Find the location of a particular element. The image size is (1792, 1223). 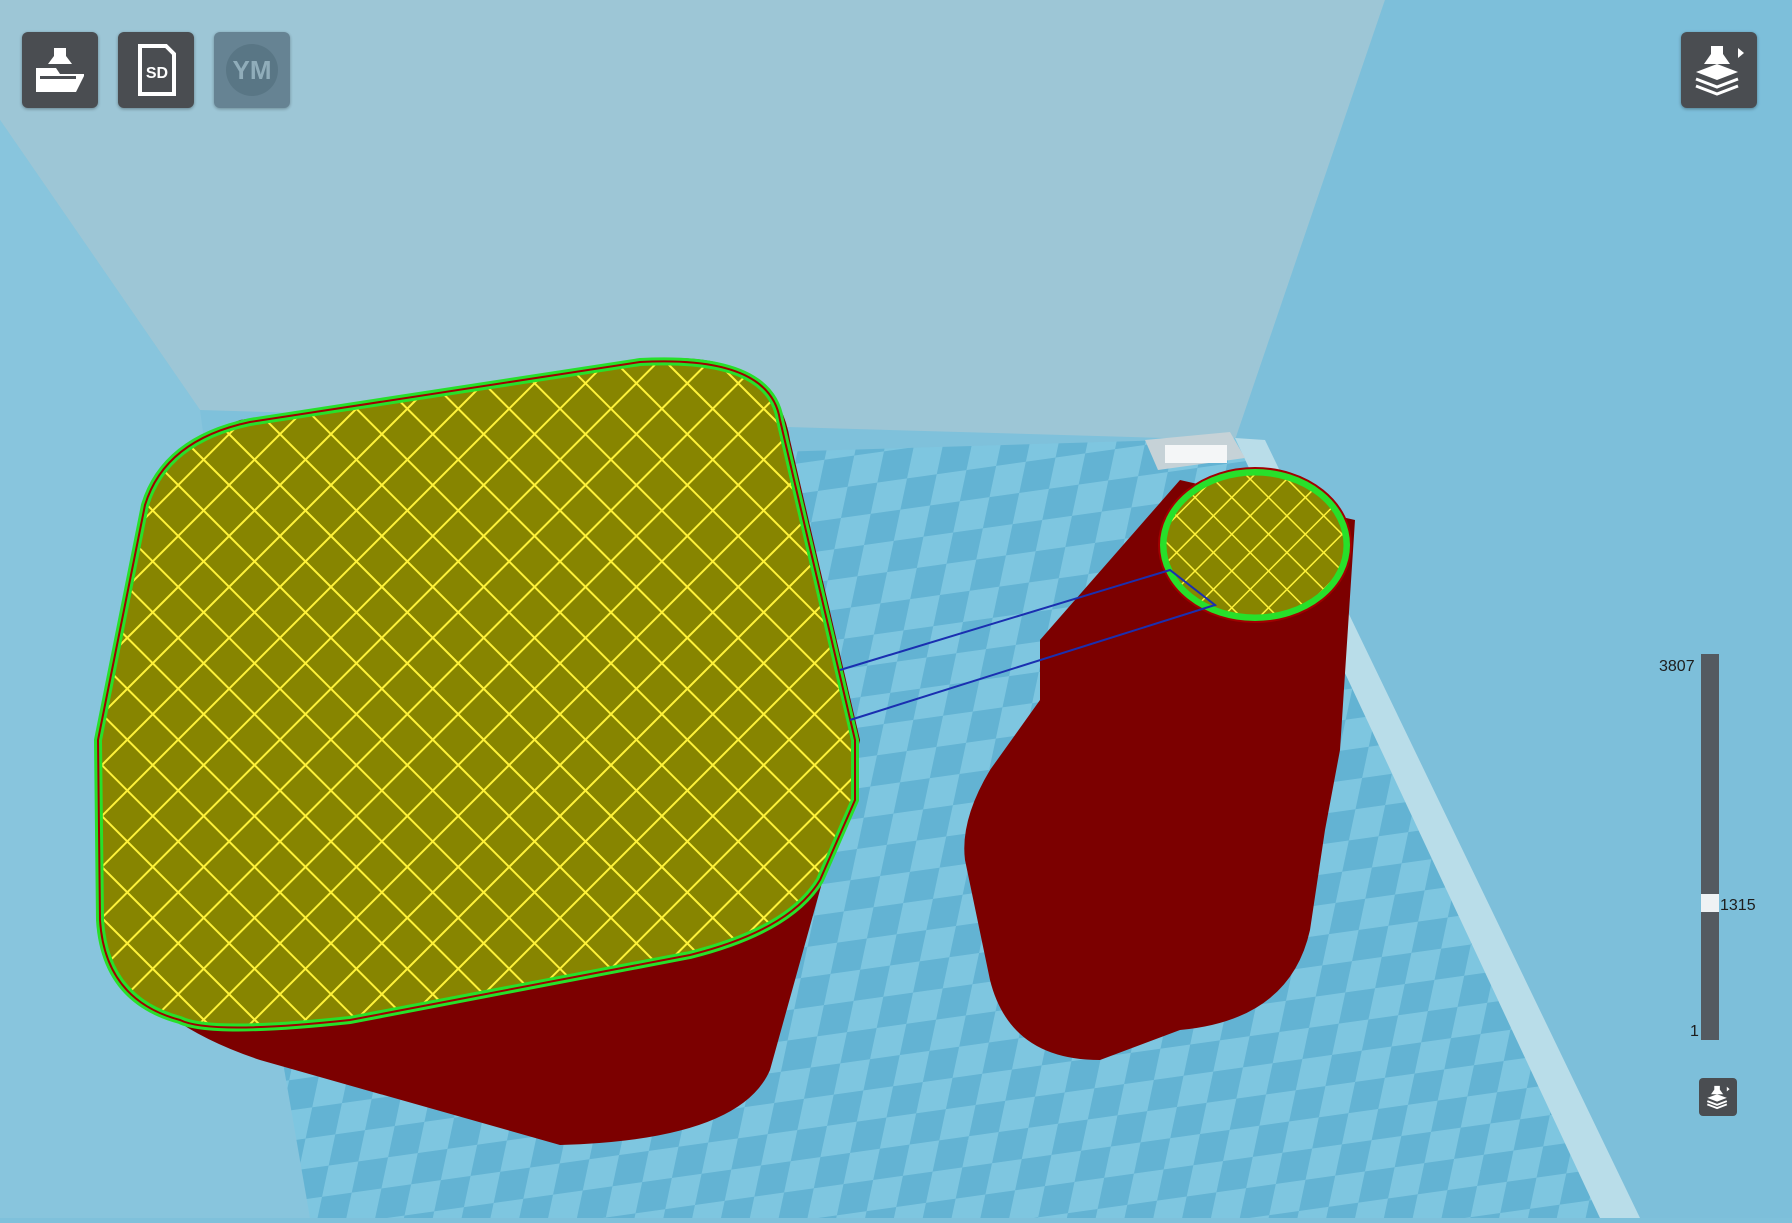

layer-slider-track is located at coordinates (1710, 847).